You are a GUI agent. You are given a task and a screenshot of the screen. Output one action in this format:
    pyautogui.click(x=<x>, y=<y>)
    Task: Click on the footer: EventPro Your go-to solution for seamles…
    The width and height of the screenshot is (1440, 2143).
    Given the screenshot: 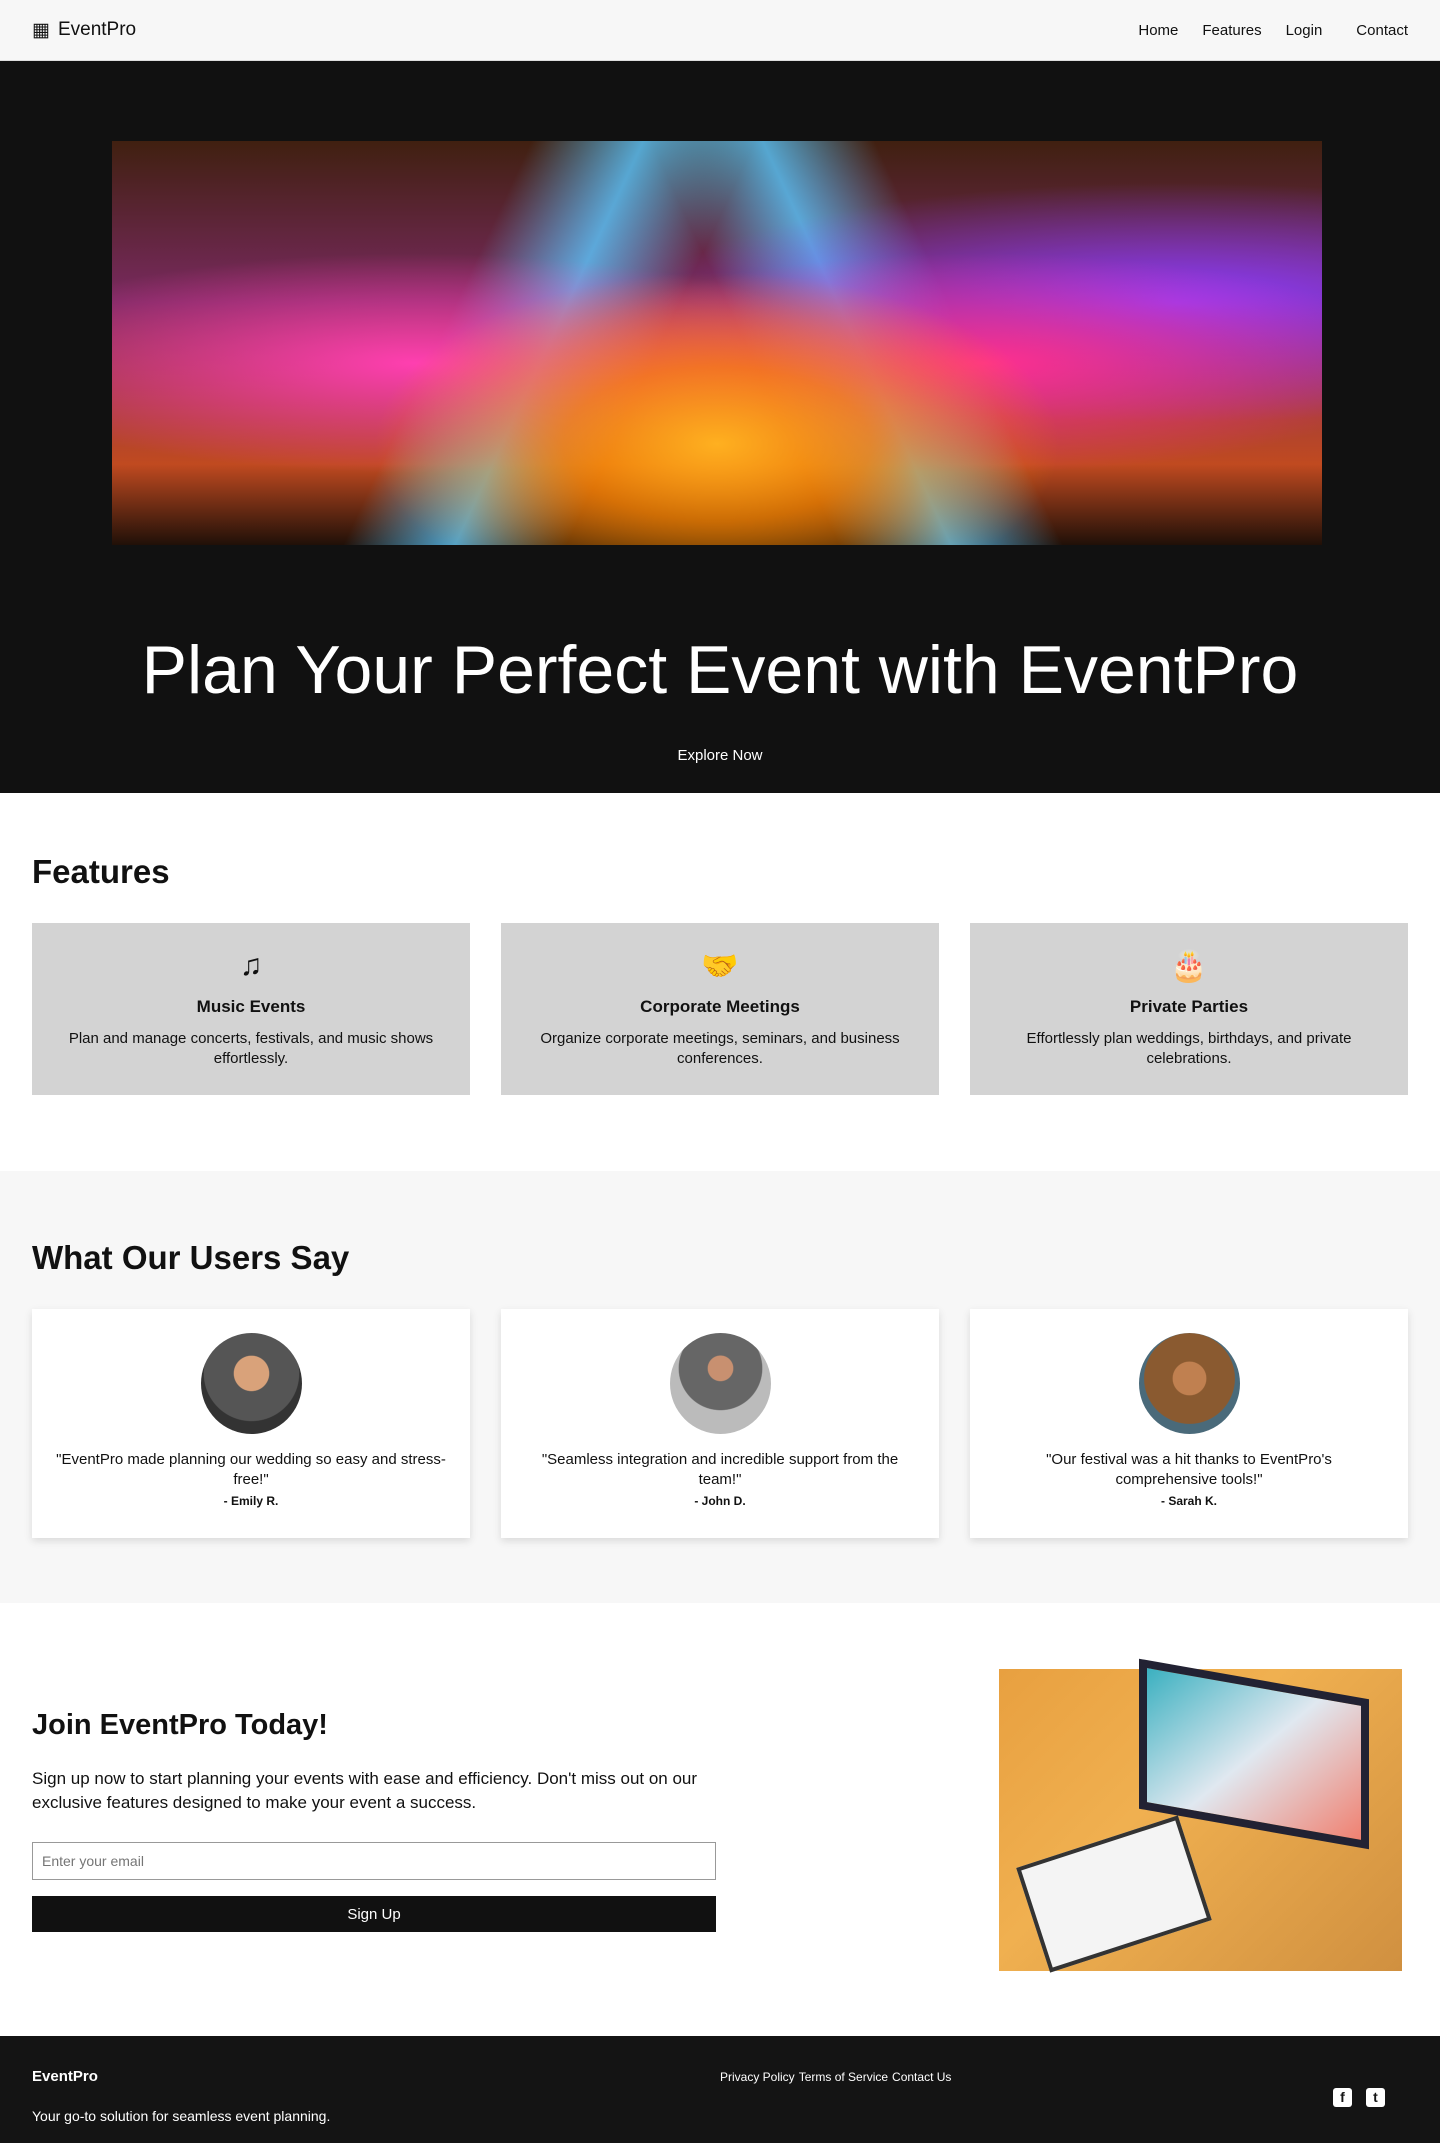 What is the action you would take?
    pyautogui.click(x=720, y=2089)
    